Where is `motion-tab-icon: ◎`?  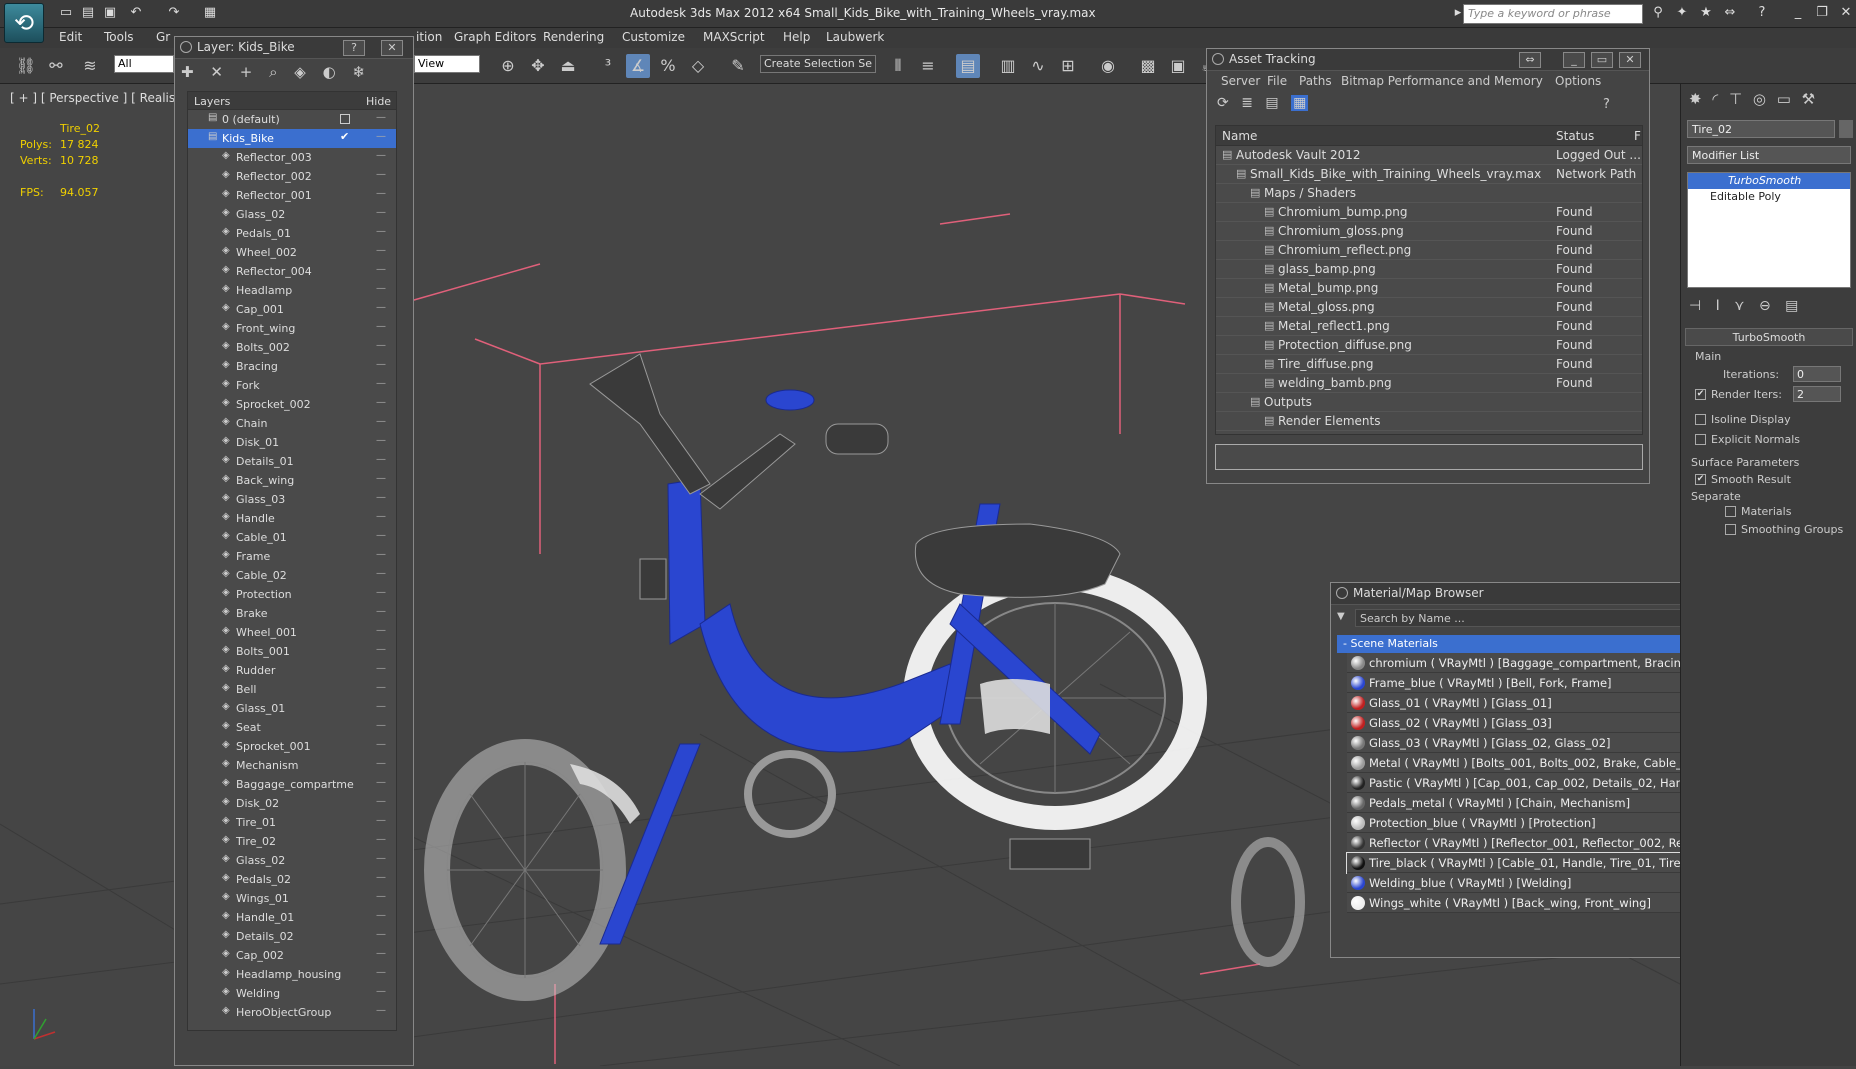
motion-tab-icon: ◎ is located at coordinates (1759, 99).